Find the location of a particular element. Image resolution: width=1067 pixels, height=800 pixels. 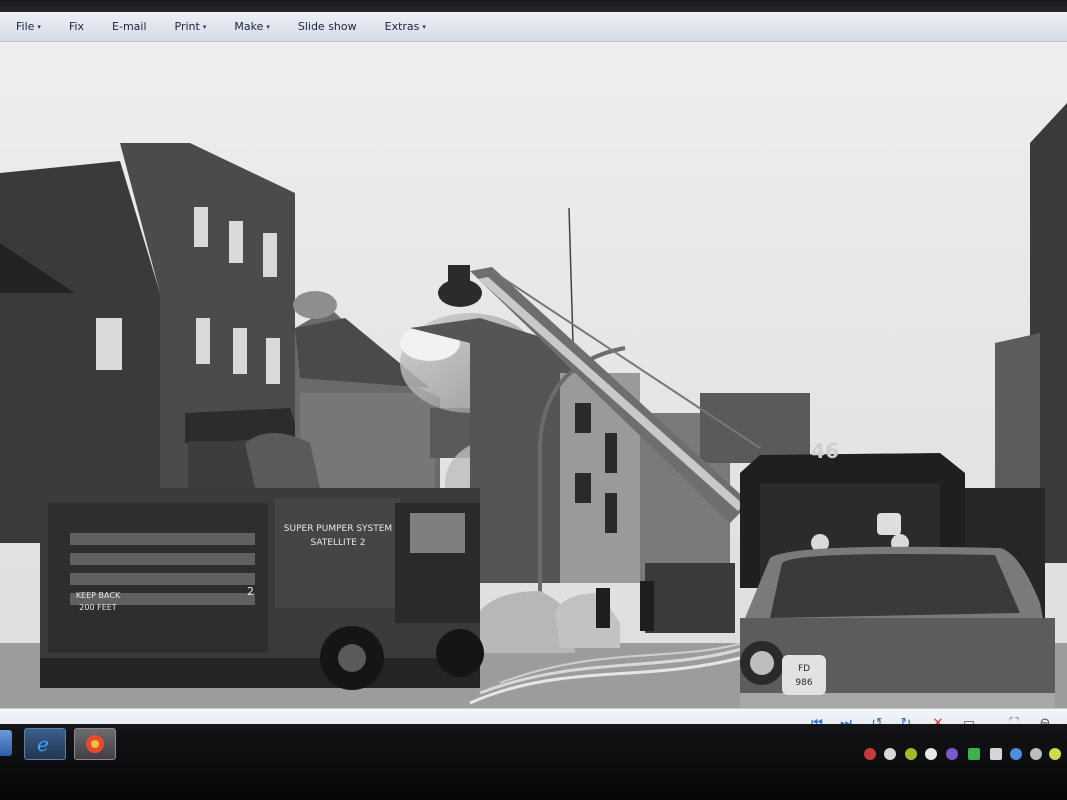

monitor-icon: ▭ is located at coordinates (969, 719).